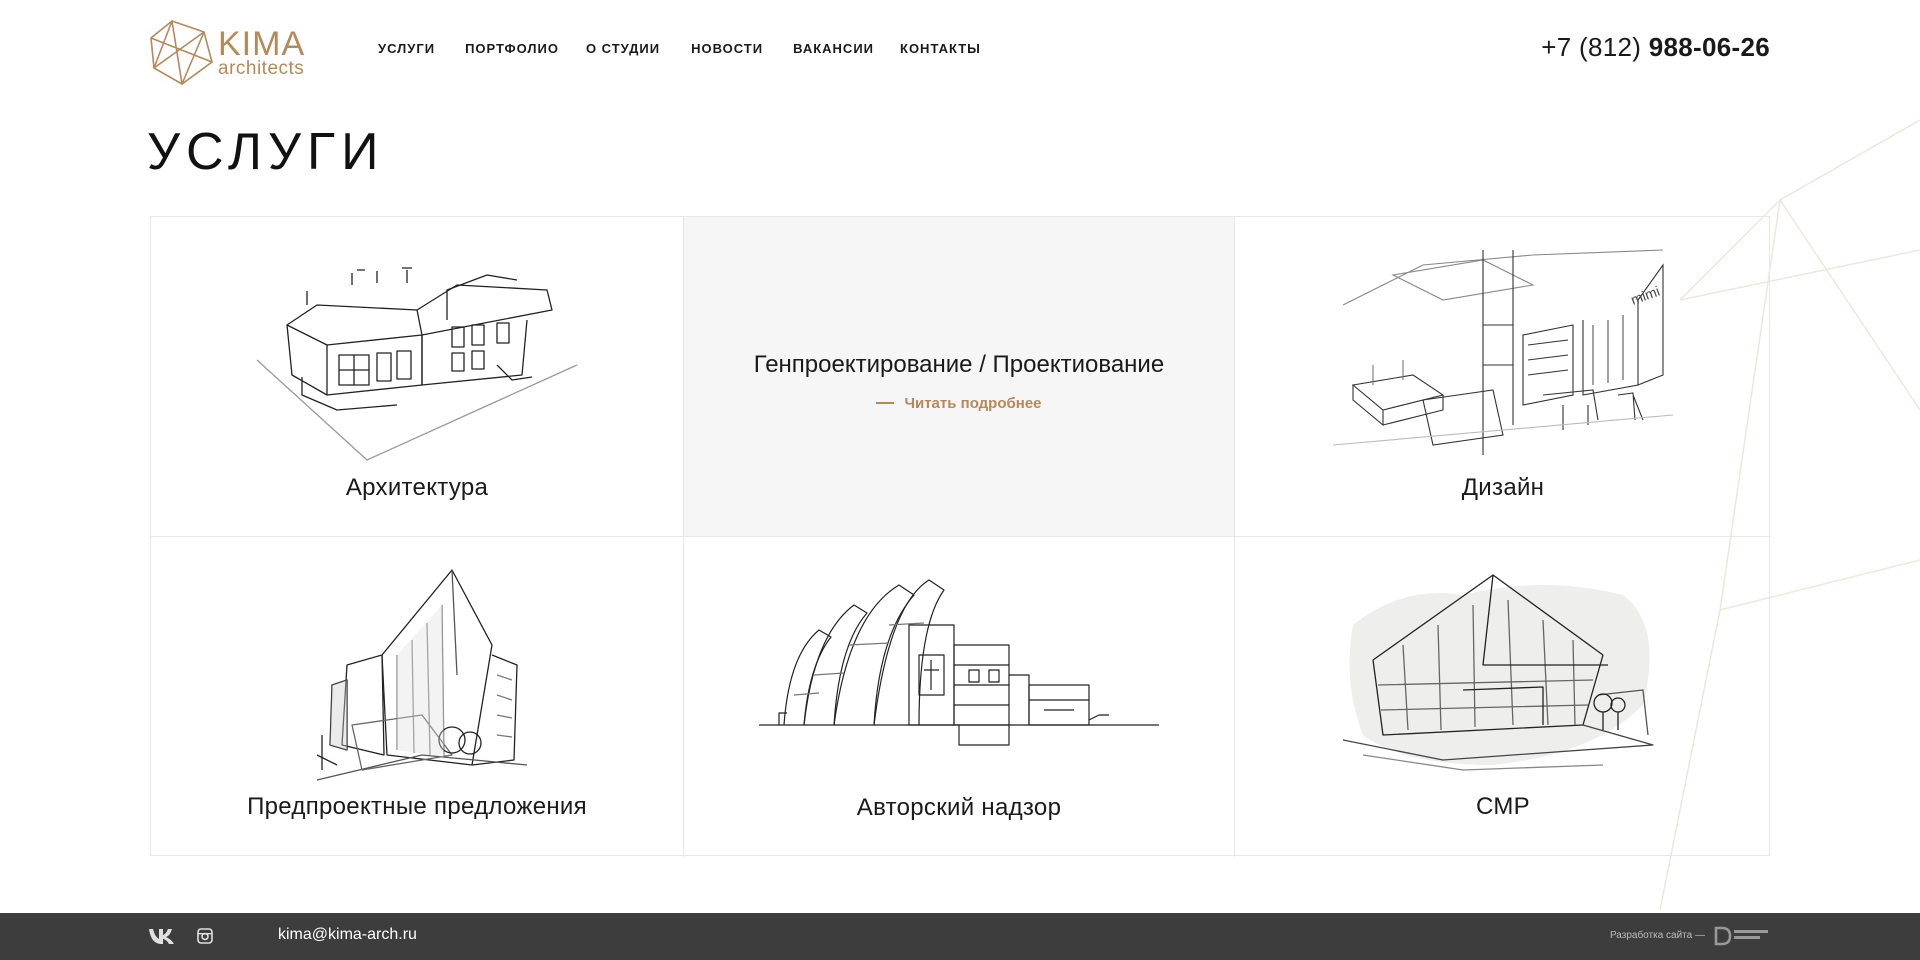  I want to click on towers-sketch-icon, so click(422, 675).